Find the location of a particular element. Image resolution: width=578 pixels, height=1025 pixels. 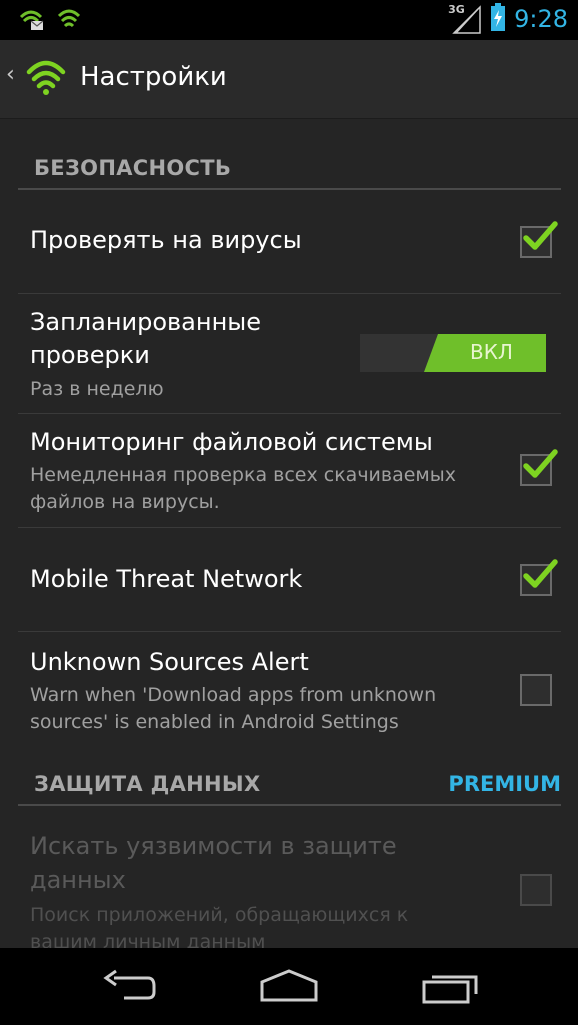

lookout-notification-icon is located at coordinates (31, 22).